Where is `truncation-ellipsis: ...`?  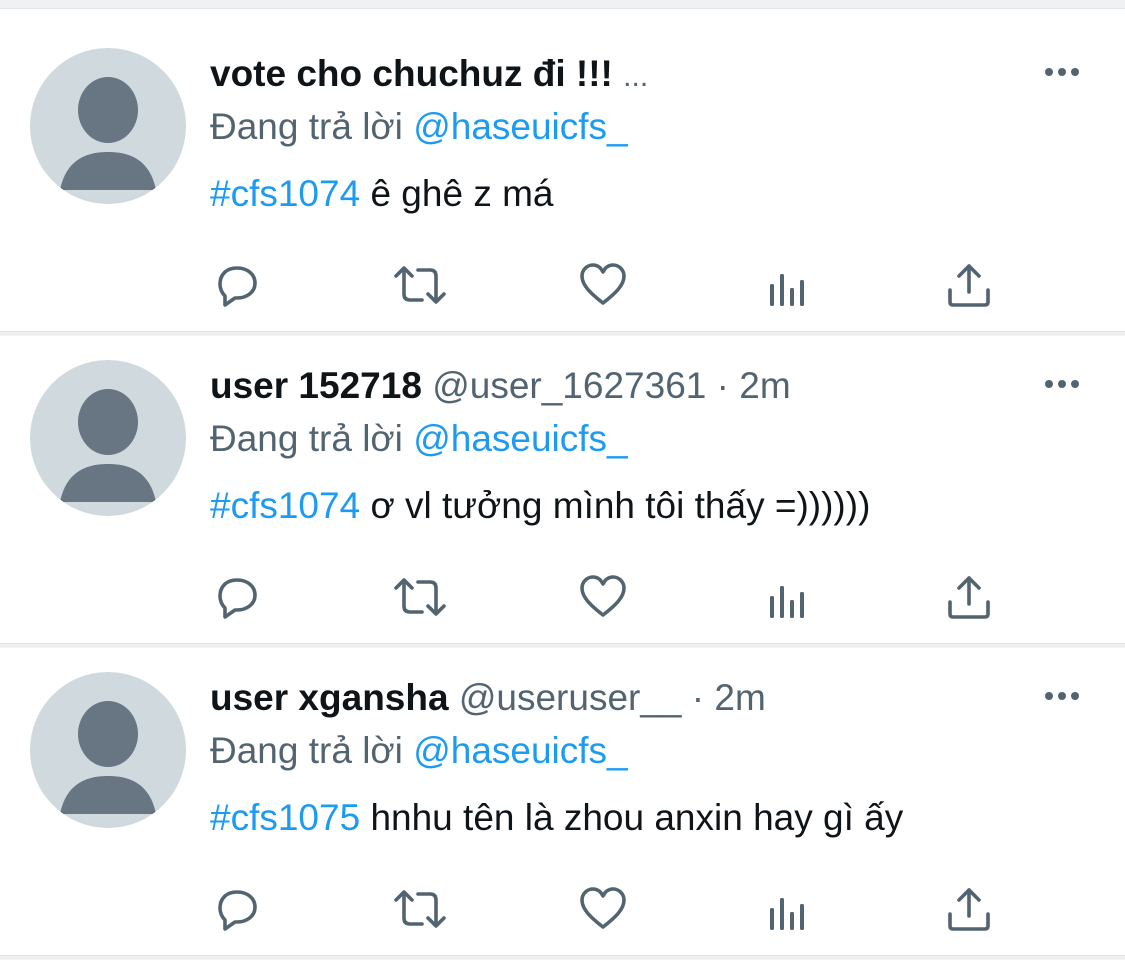
truncation-ellipsis: ... is located at coordinates (636, 76).